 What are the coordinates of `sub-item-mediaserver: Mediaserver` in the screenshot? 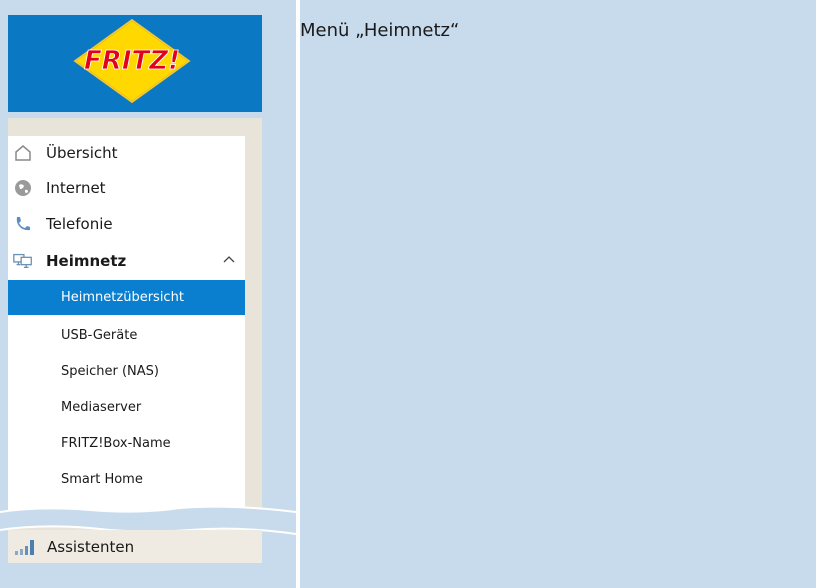 It's located at (126, 407).